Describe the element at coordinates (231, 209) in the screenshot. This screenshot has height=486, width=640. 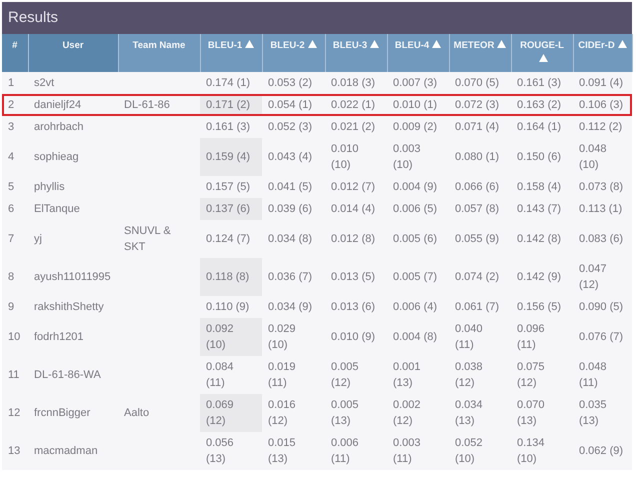
I see `table-cell: 0.137 (6)` at that location.